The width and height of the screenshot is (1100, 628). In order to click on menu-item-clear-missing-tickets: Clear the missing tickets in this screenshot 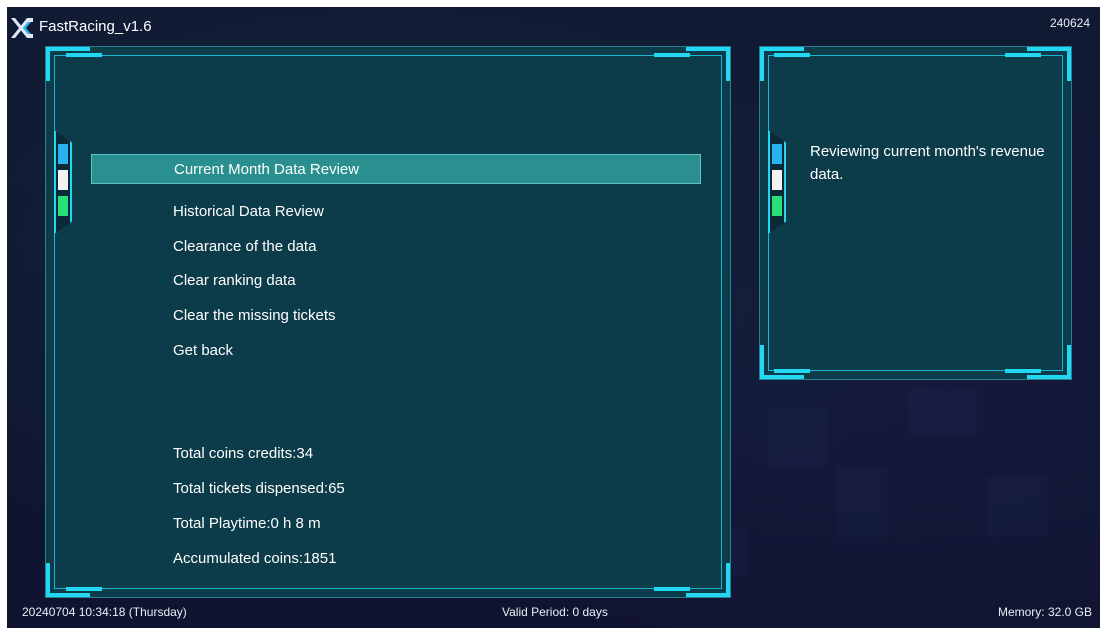, I will do `click(396, 316)`.